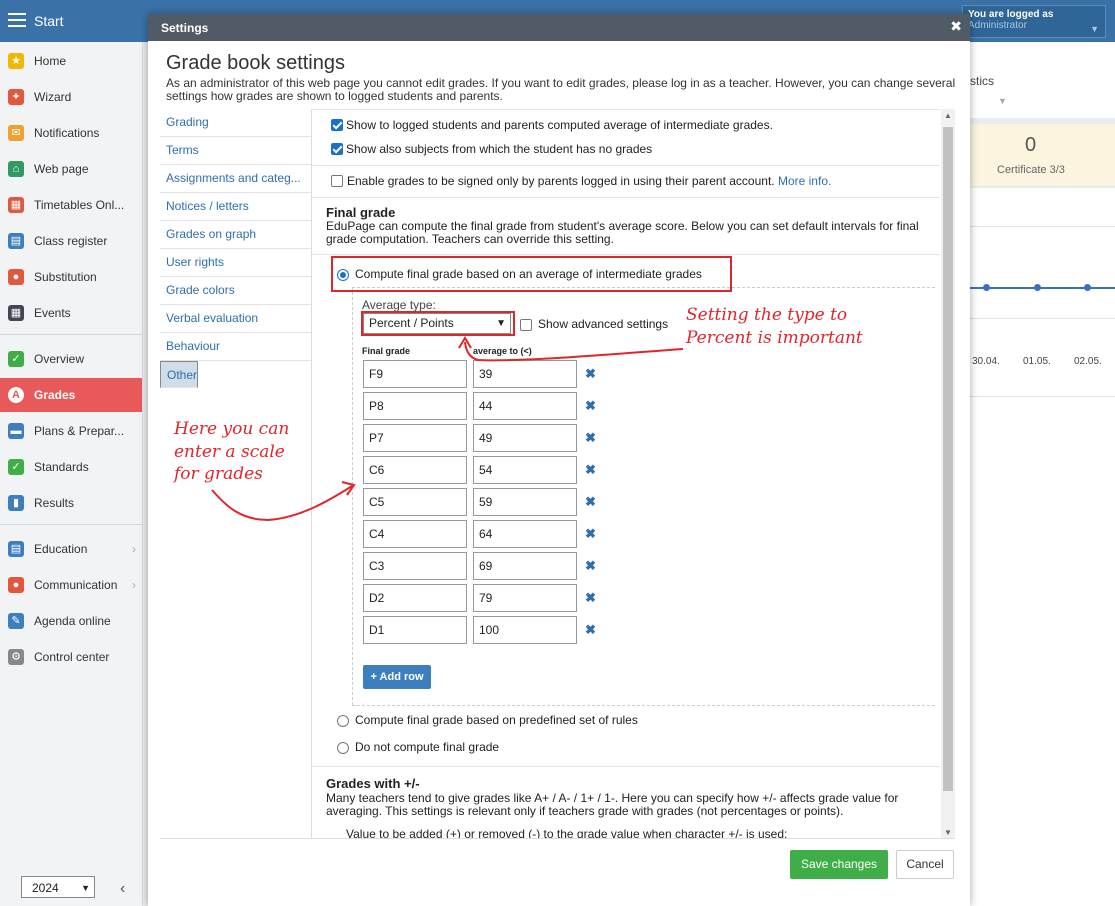 The image size is (1115, 906). I want to click on signed-by-parents-checkbox, so click(337, 181).